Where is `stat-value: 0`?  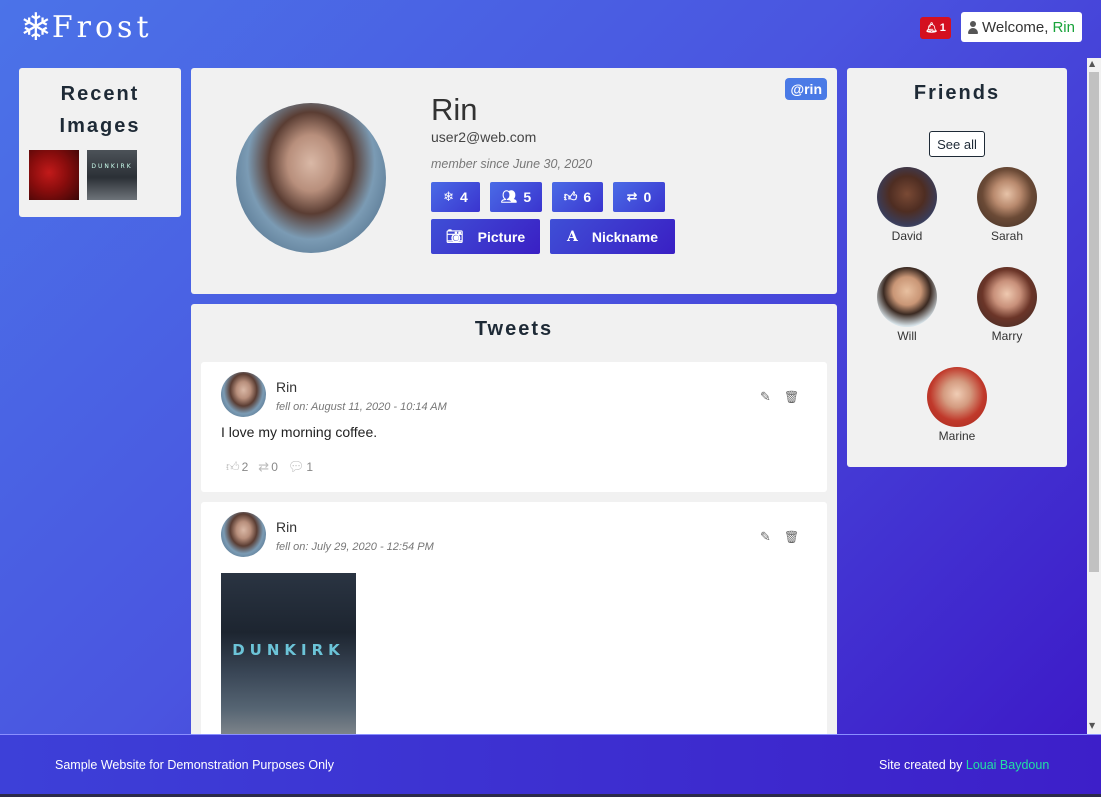
stat-value: 0 is located at coordinates (647, 197).